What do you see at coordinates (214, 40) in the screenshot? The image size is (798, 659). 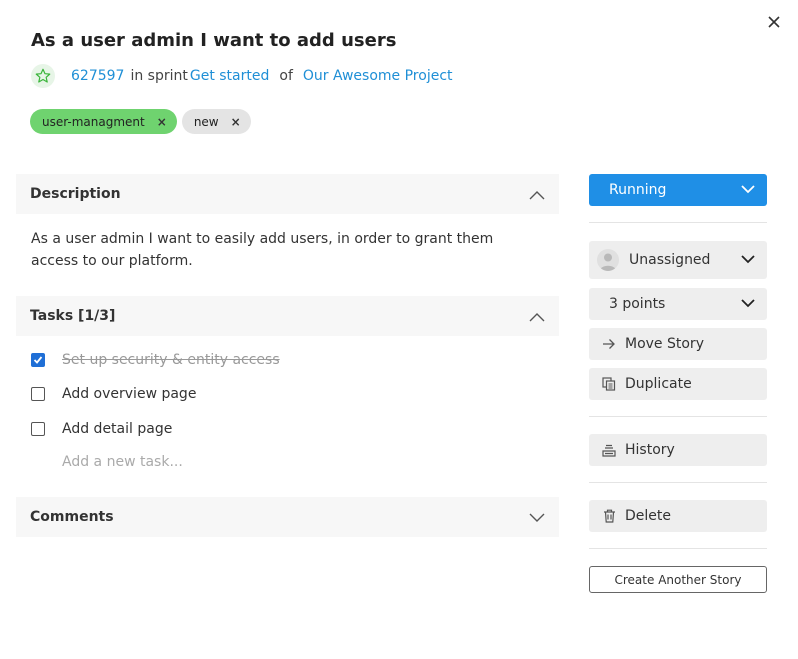 I see `story-title: As a user admin I want to add users` at bounding box center [214, 40].